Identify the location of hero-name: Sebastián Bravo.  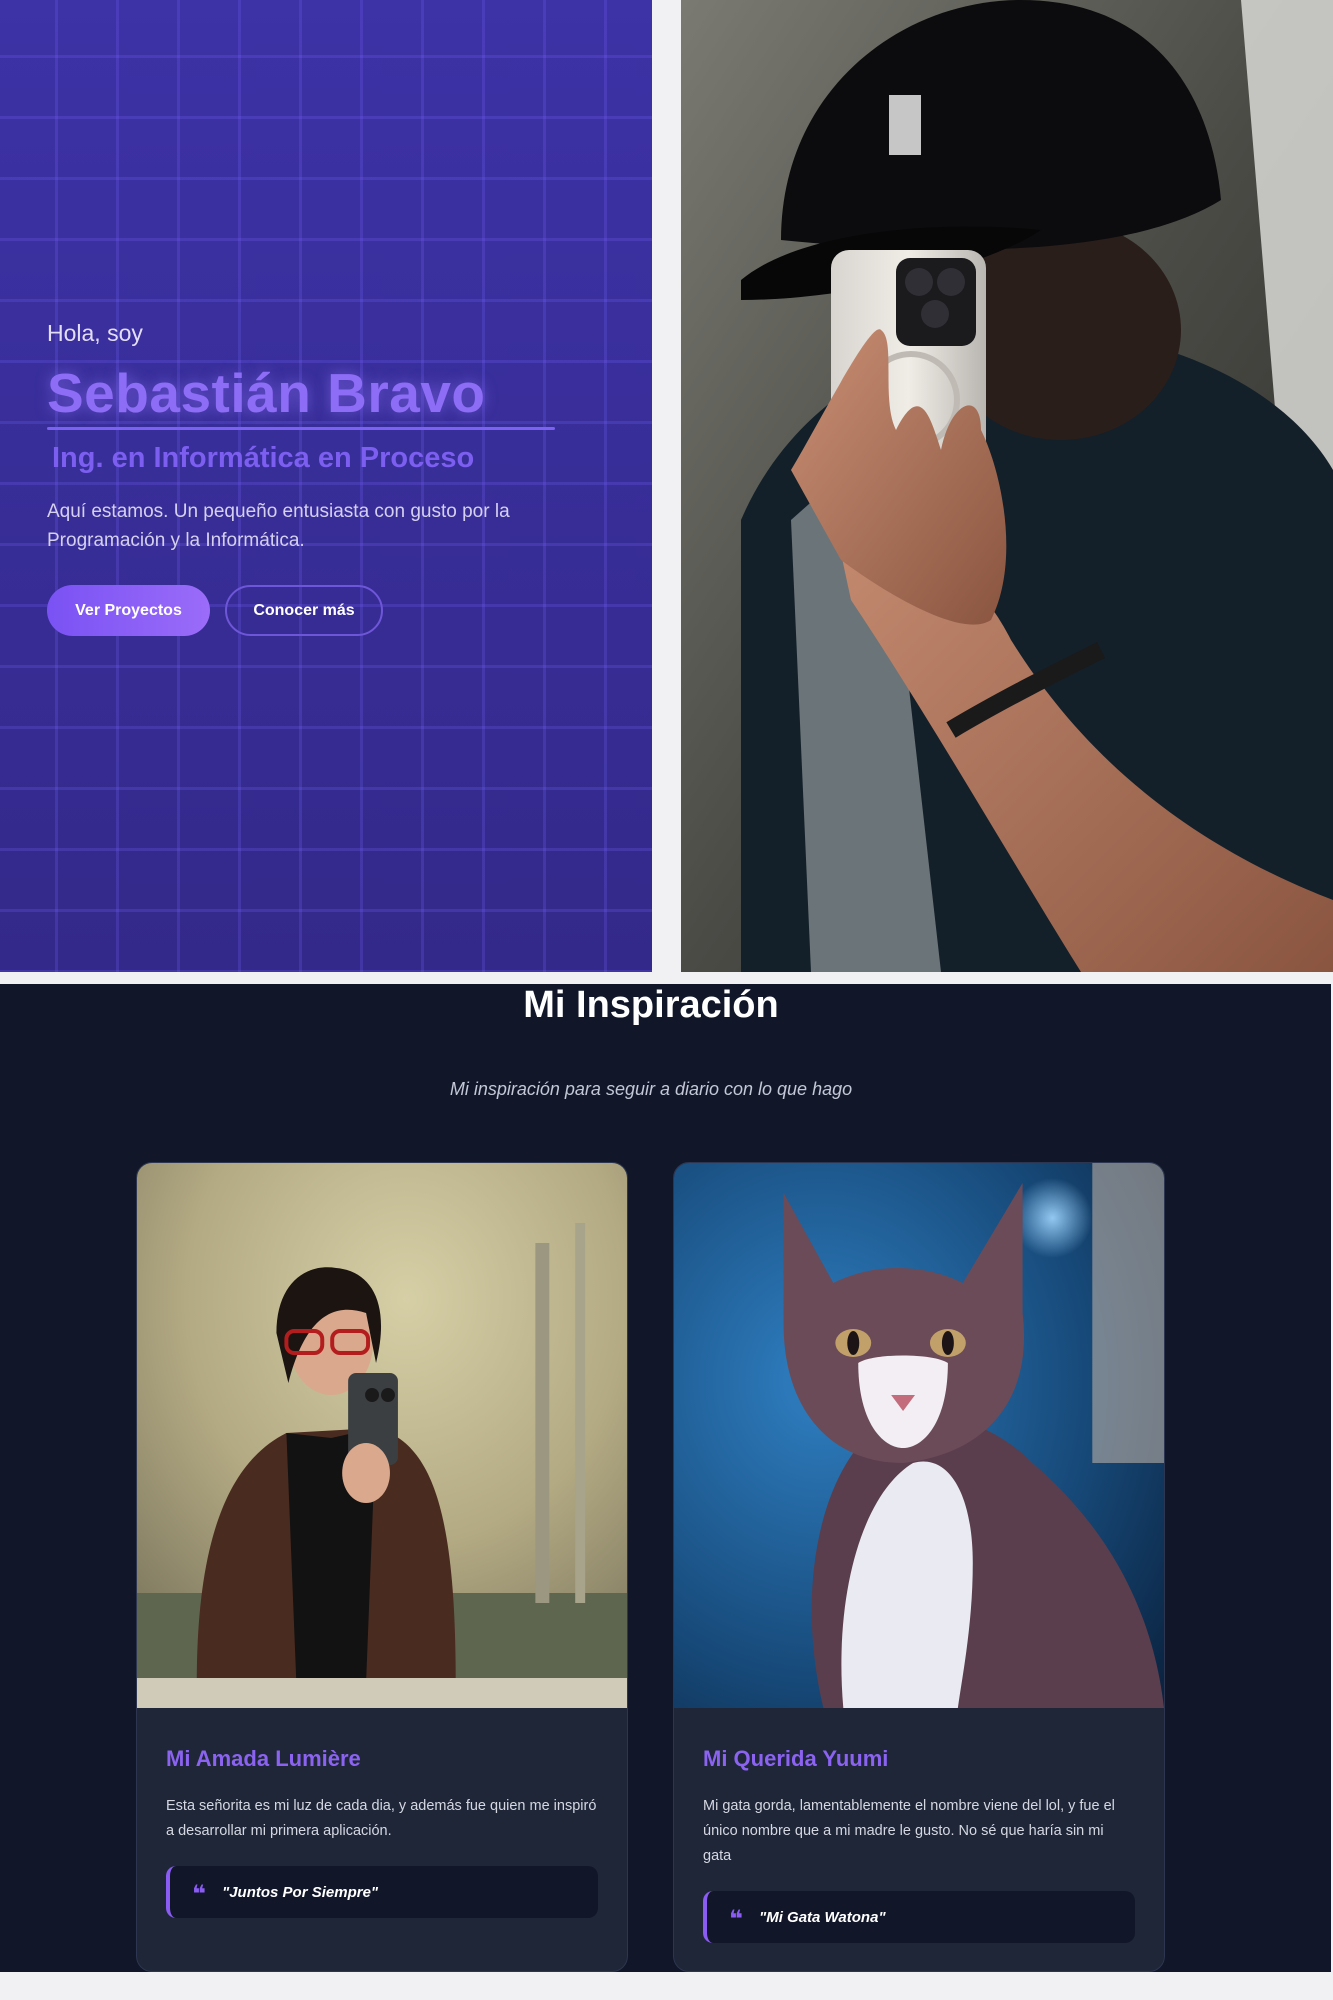
(266, 393).